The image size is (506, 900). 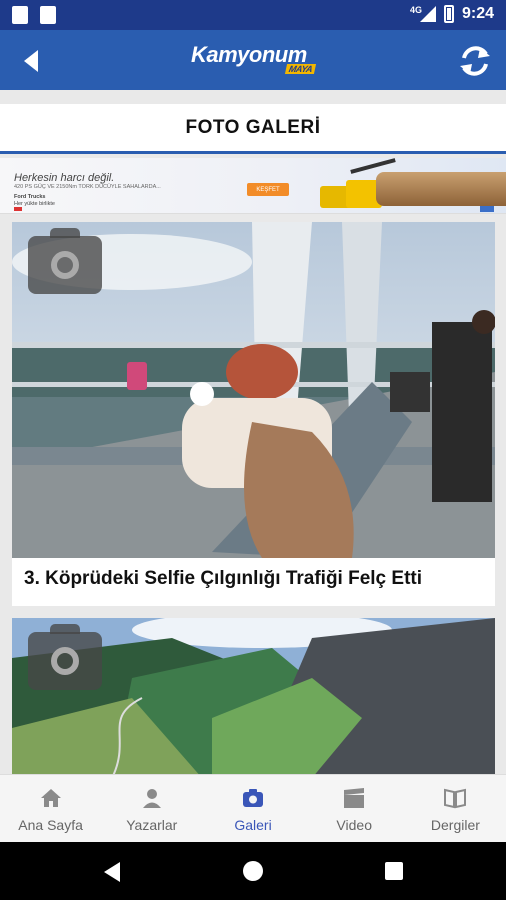 I want to click on book-icon, so click(x=455, y=798).